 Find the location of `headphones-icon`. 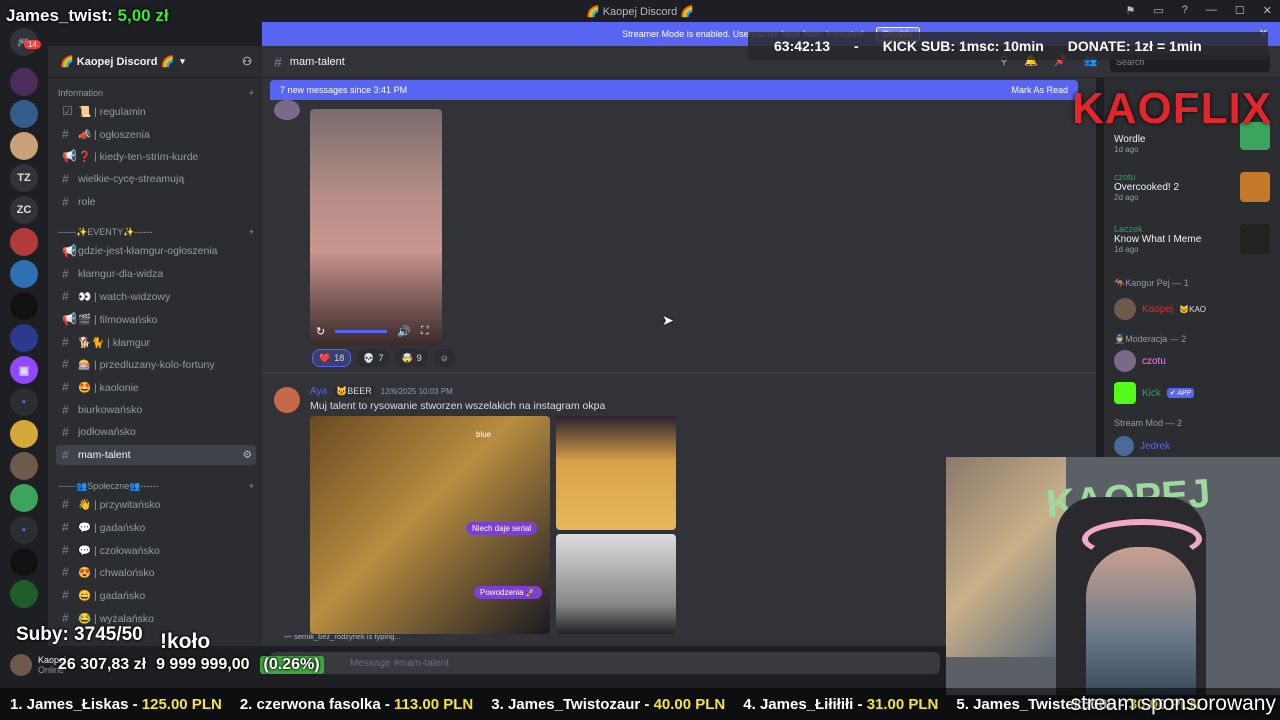

headphones-icon is located at coordinates (1142, 539).